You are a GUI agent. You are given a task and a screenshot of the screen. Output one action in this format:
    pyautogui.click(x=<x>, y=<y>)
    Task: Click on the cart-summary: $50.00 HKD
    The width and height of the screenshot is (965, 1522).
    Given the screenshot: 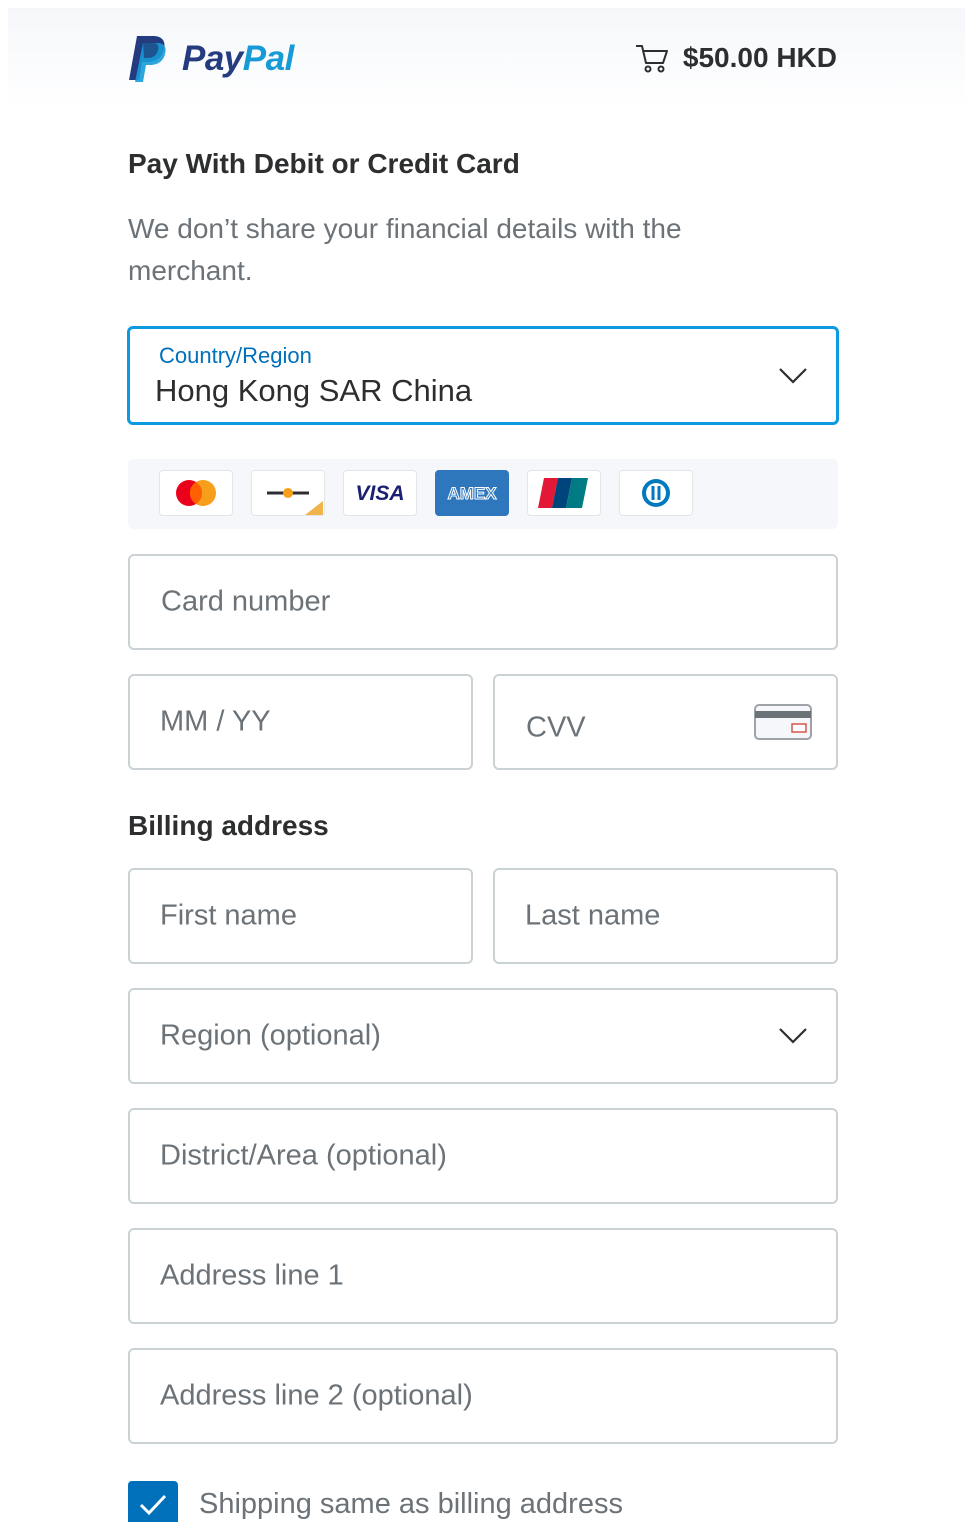 What is the action you would take?
    pyautogui.click(x=736, y=58)
    